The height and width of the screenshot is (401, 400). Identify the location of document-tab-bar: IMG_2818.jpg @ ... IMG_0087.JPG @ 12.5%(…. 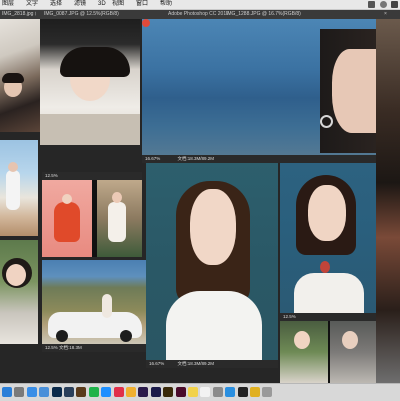
(200, 14).